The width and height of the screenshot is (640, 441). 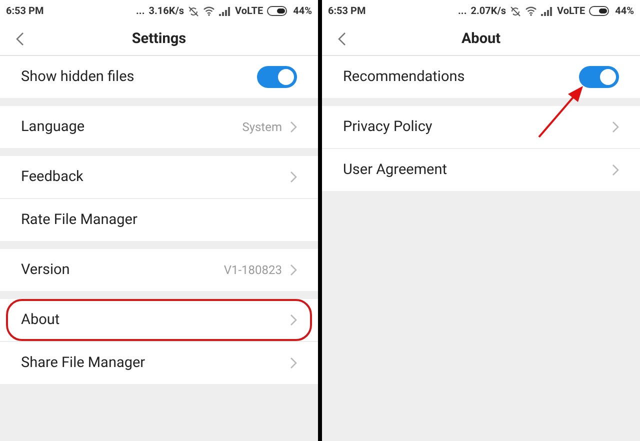 What do you see at coordinates (52, 177) in the screenshot?
I see `row-label: Feedback` at bounding box center [52, 177].